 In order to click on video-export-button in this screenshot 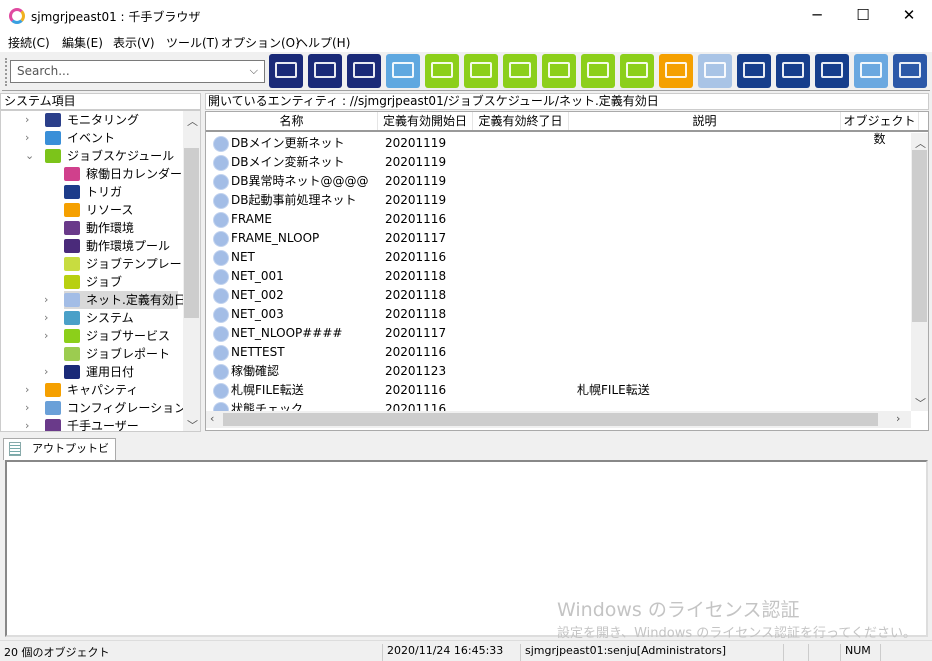, I will do `click(832, 71)`.